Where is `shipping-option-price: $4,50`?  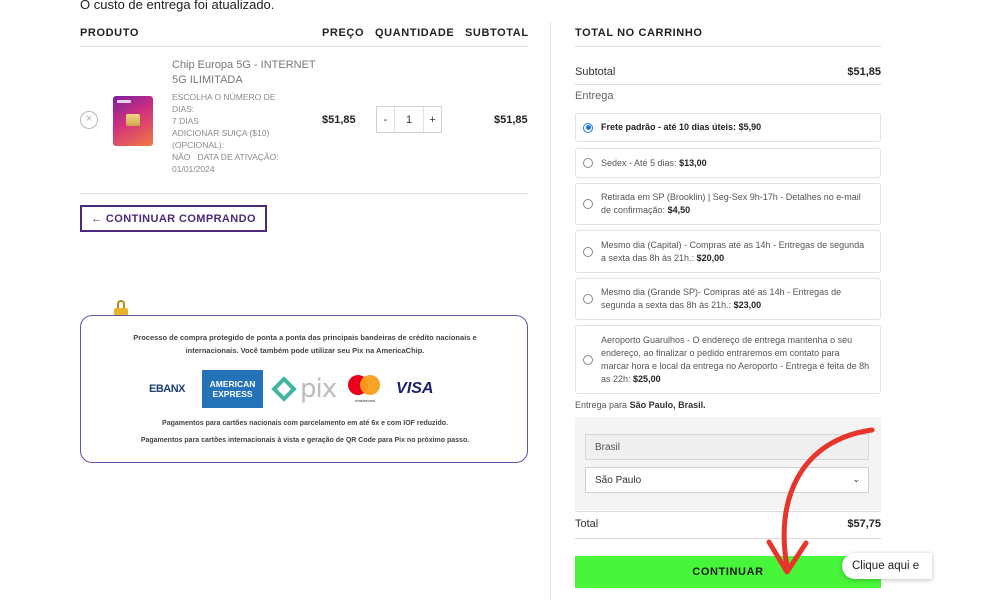 shipping-option-price: $4,50 is located at coordinates (679, 210).